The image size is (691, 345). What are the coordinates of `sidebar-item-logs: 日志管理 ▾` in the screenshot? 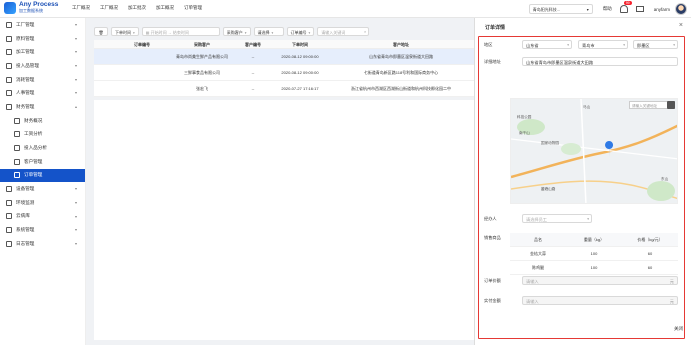 It's located at (42, 244).